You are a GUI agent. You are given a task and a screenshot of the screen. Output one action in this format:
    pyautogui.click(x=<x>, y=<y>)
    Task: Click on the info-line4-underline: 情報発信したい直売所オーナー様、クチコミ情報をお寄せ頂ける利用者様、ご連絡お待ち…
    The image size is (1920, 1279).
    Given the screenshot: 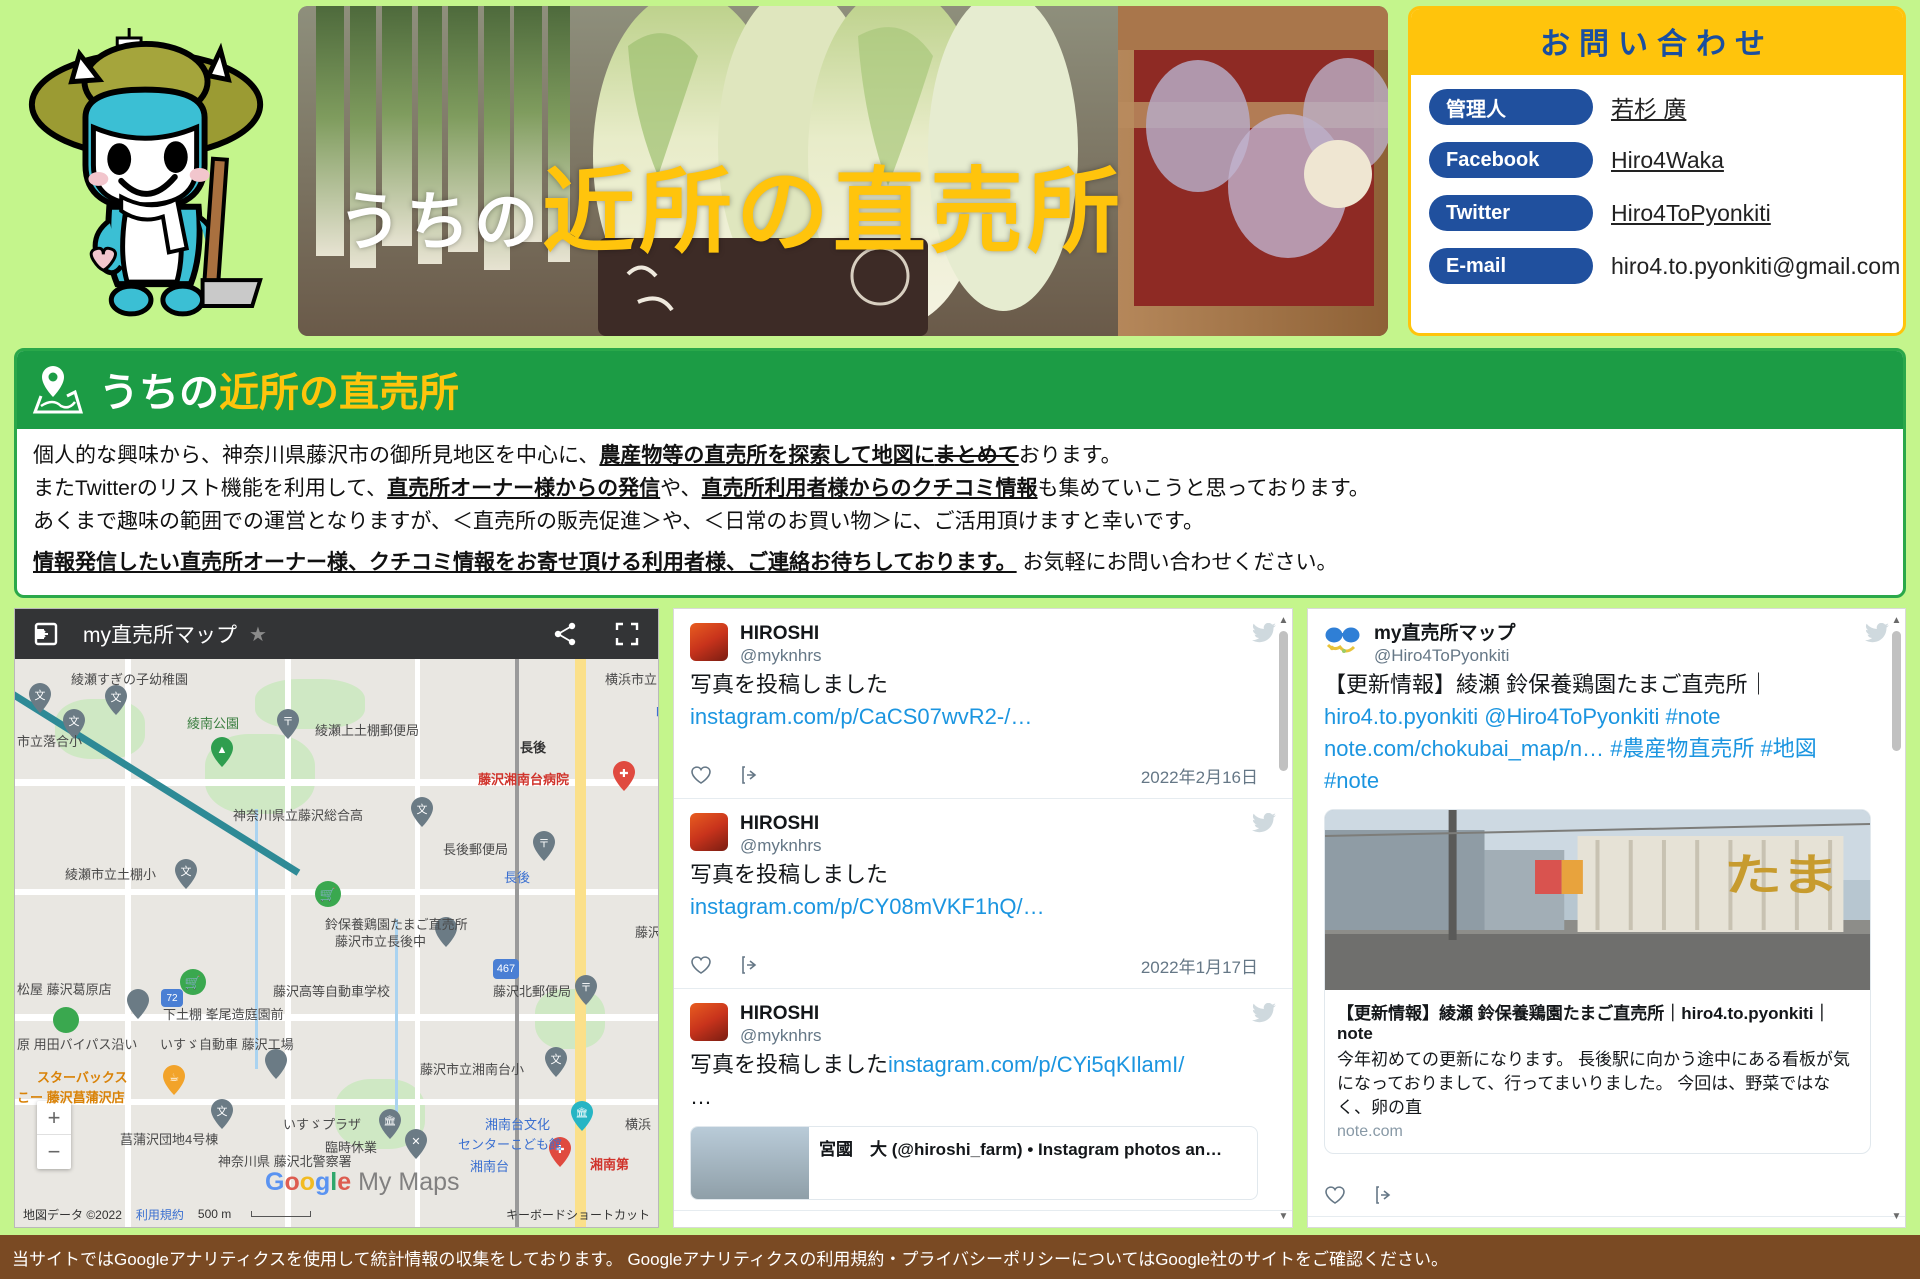 What is the action you would take?
    pyautogui.click(x=525, y=563)
    